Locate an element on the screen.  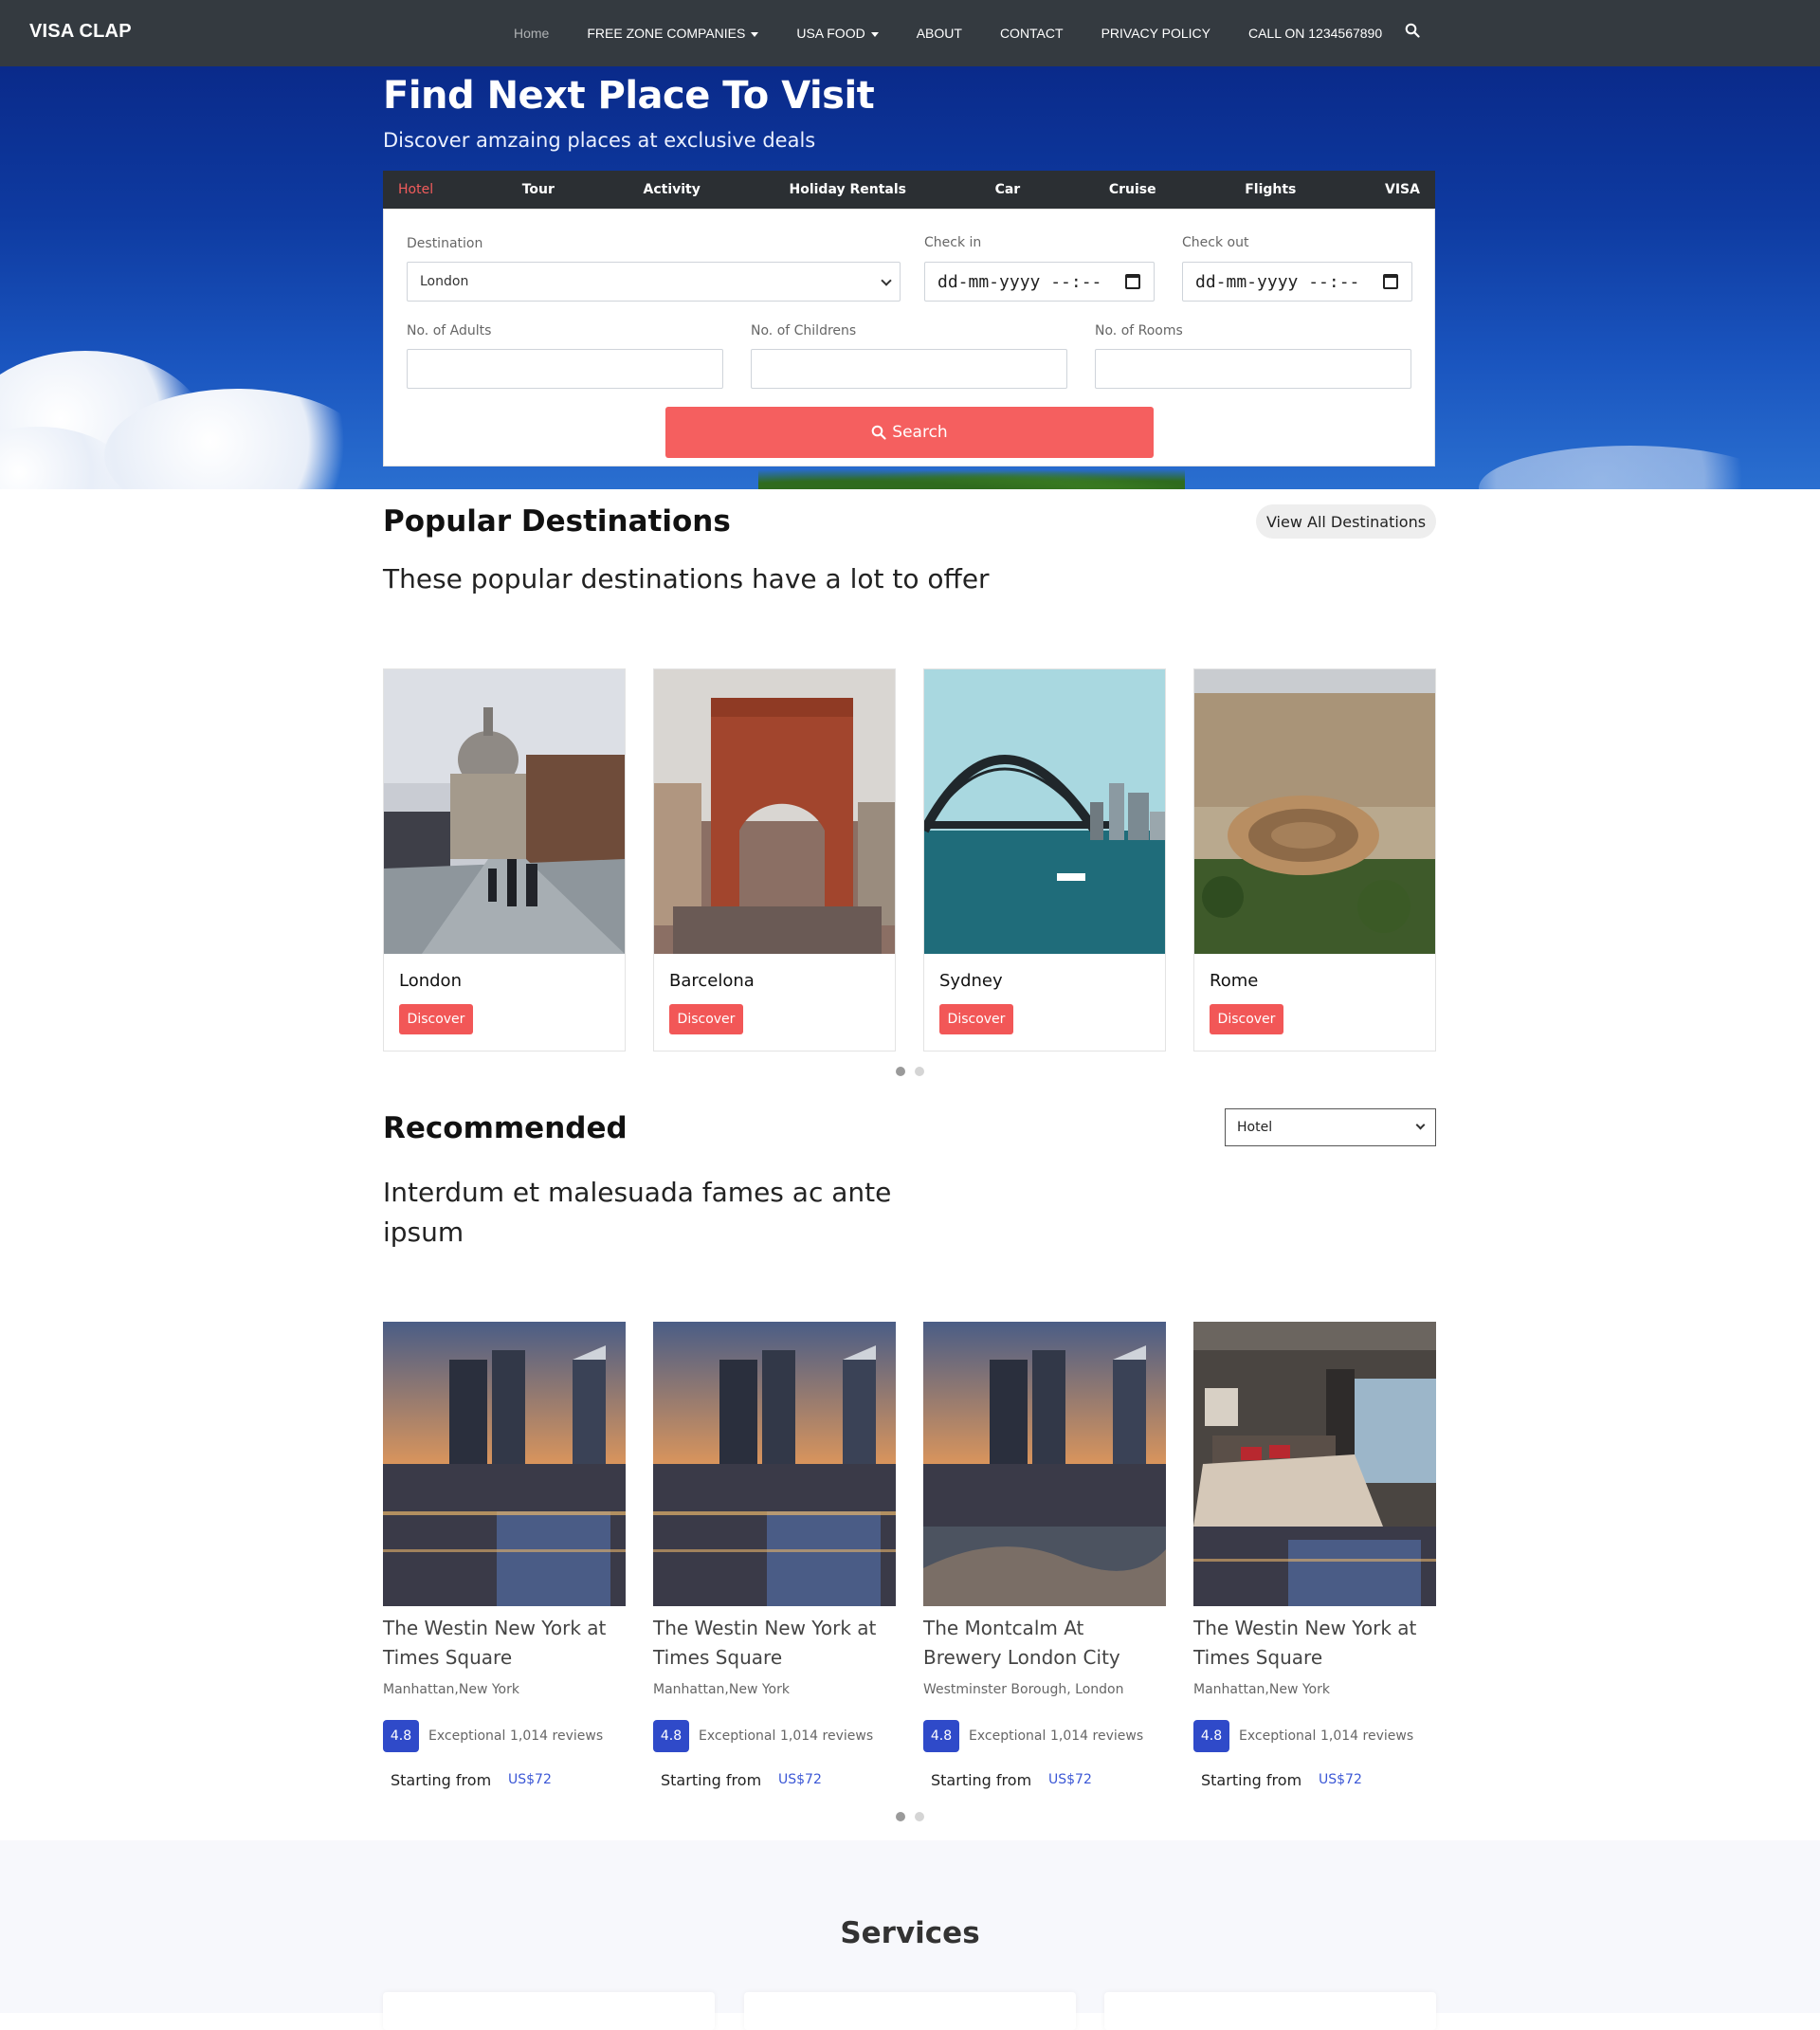
destination-name: Rome is located at coordinates (1234, 981).